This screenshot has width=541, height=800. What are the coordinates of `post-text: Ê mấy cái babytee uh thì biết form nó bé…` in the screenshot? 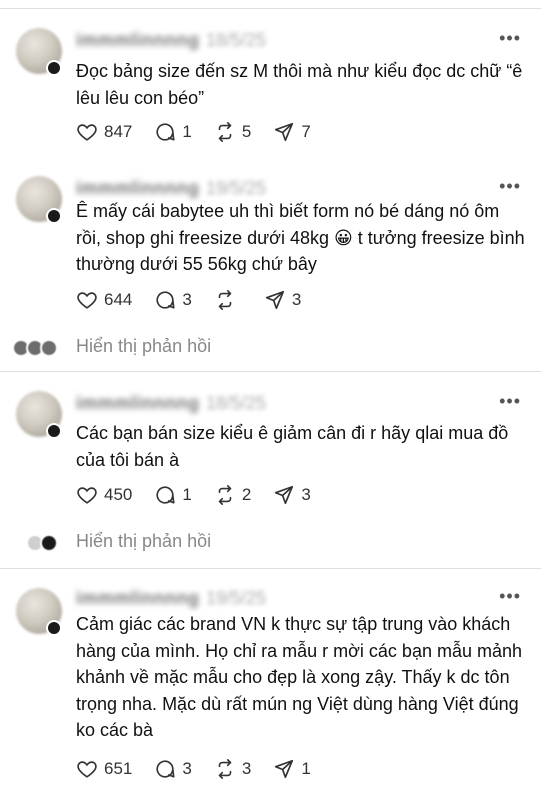 It's located at (300, 237).